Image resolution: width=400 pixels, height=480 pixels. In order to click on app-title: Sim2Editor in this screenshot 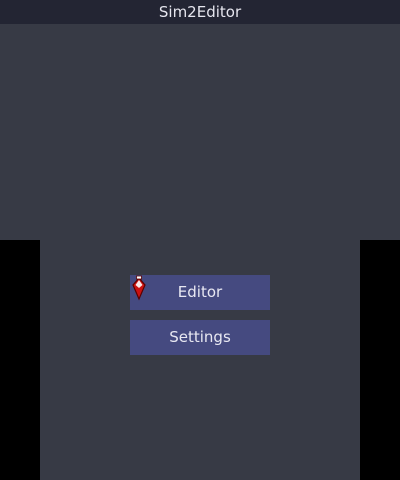, I will do `click(200, 12)`.